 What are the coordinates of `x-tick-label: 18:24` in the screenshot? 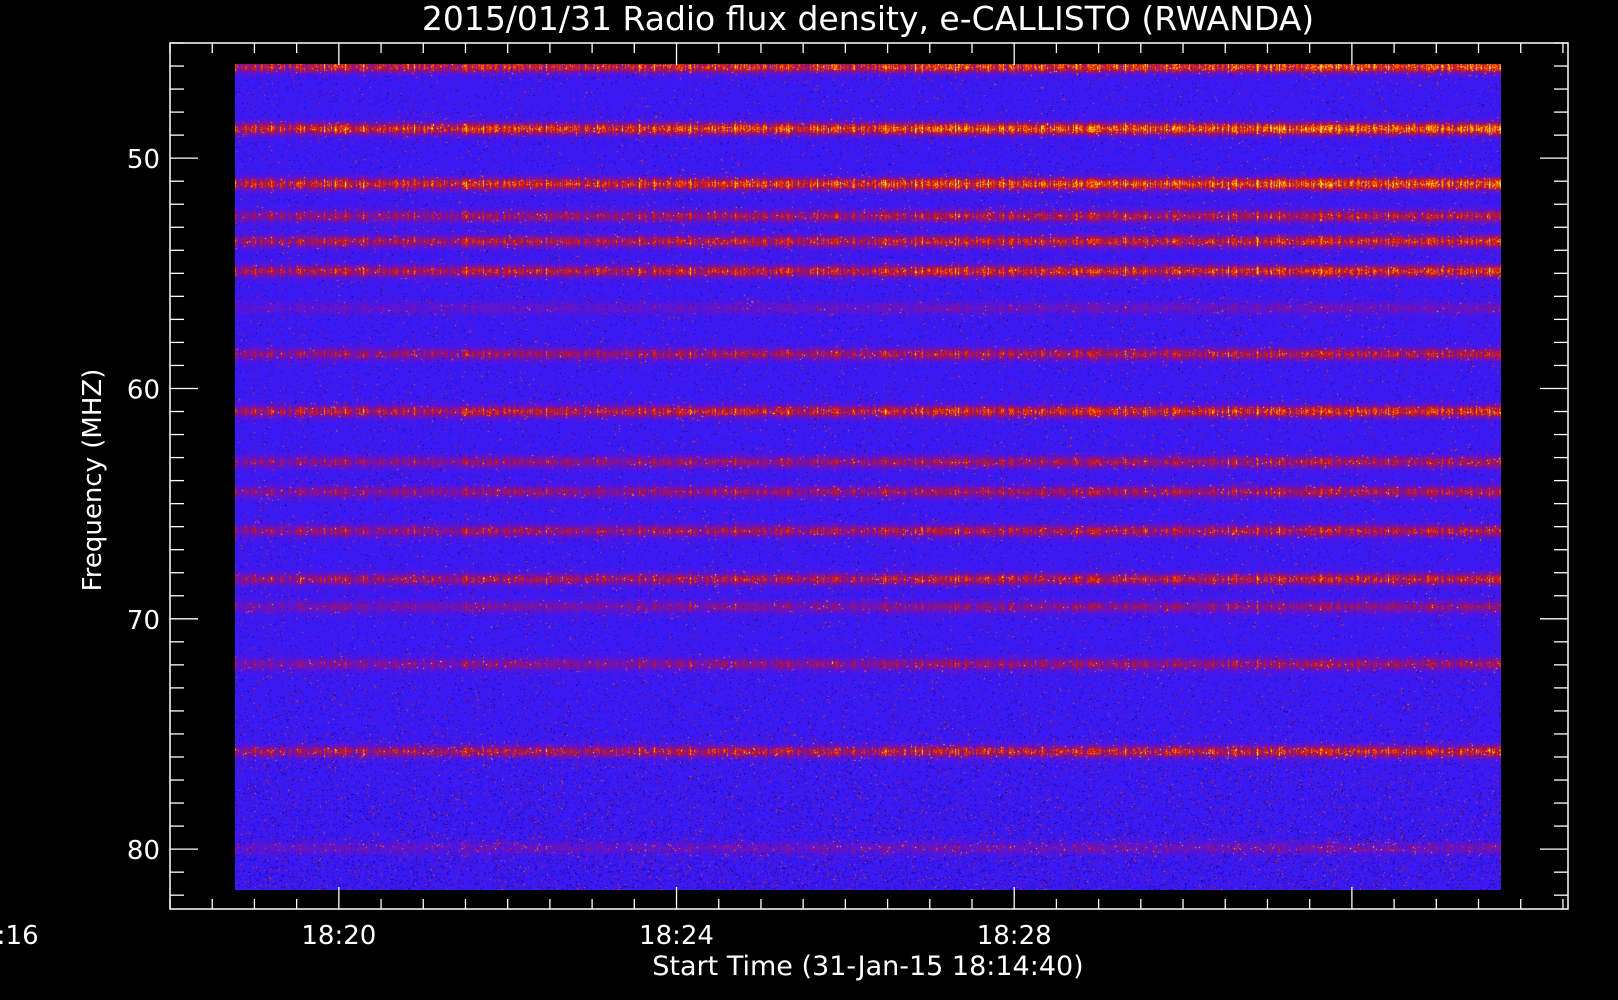 It's located at (676, 936).